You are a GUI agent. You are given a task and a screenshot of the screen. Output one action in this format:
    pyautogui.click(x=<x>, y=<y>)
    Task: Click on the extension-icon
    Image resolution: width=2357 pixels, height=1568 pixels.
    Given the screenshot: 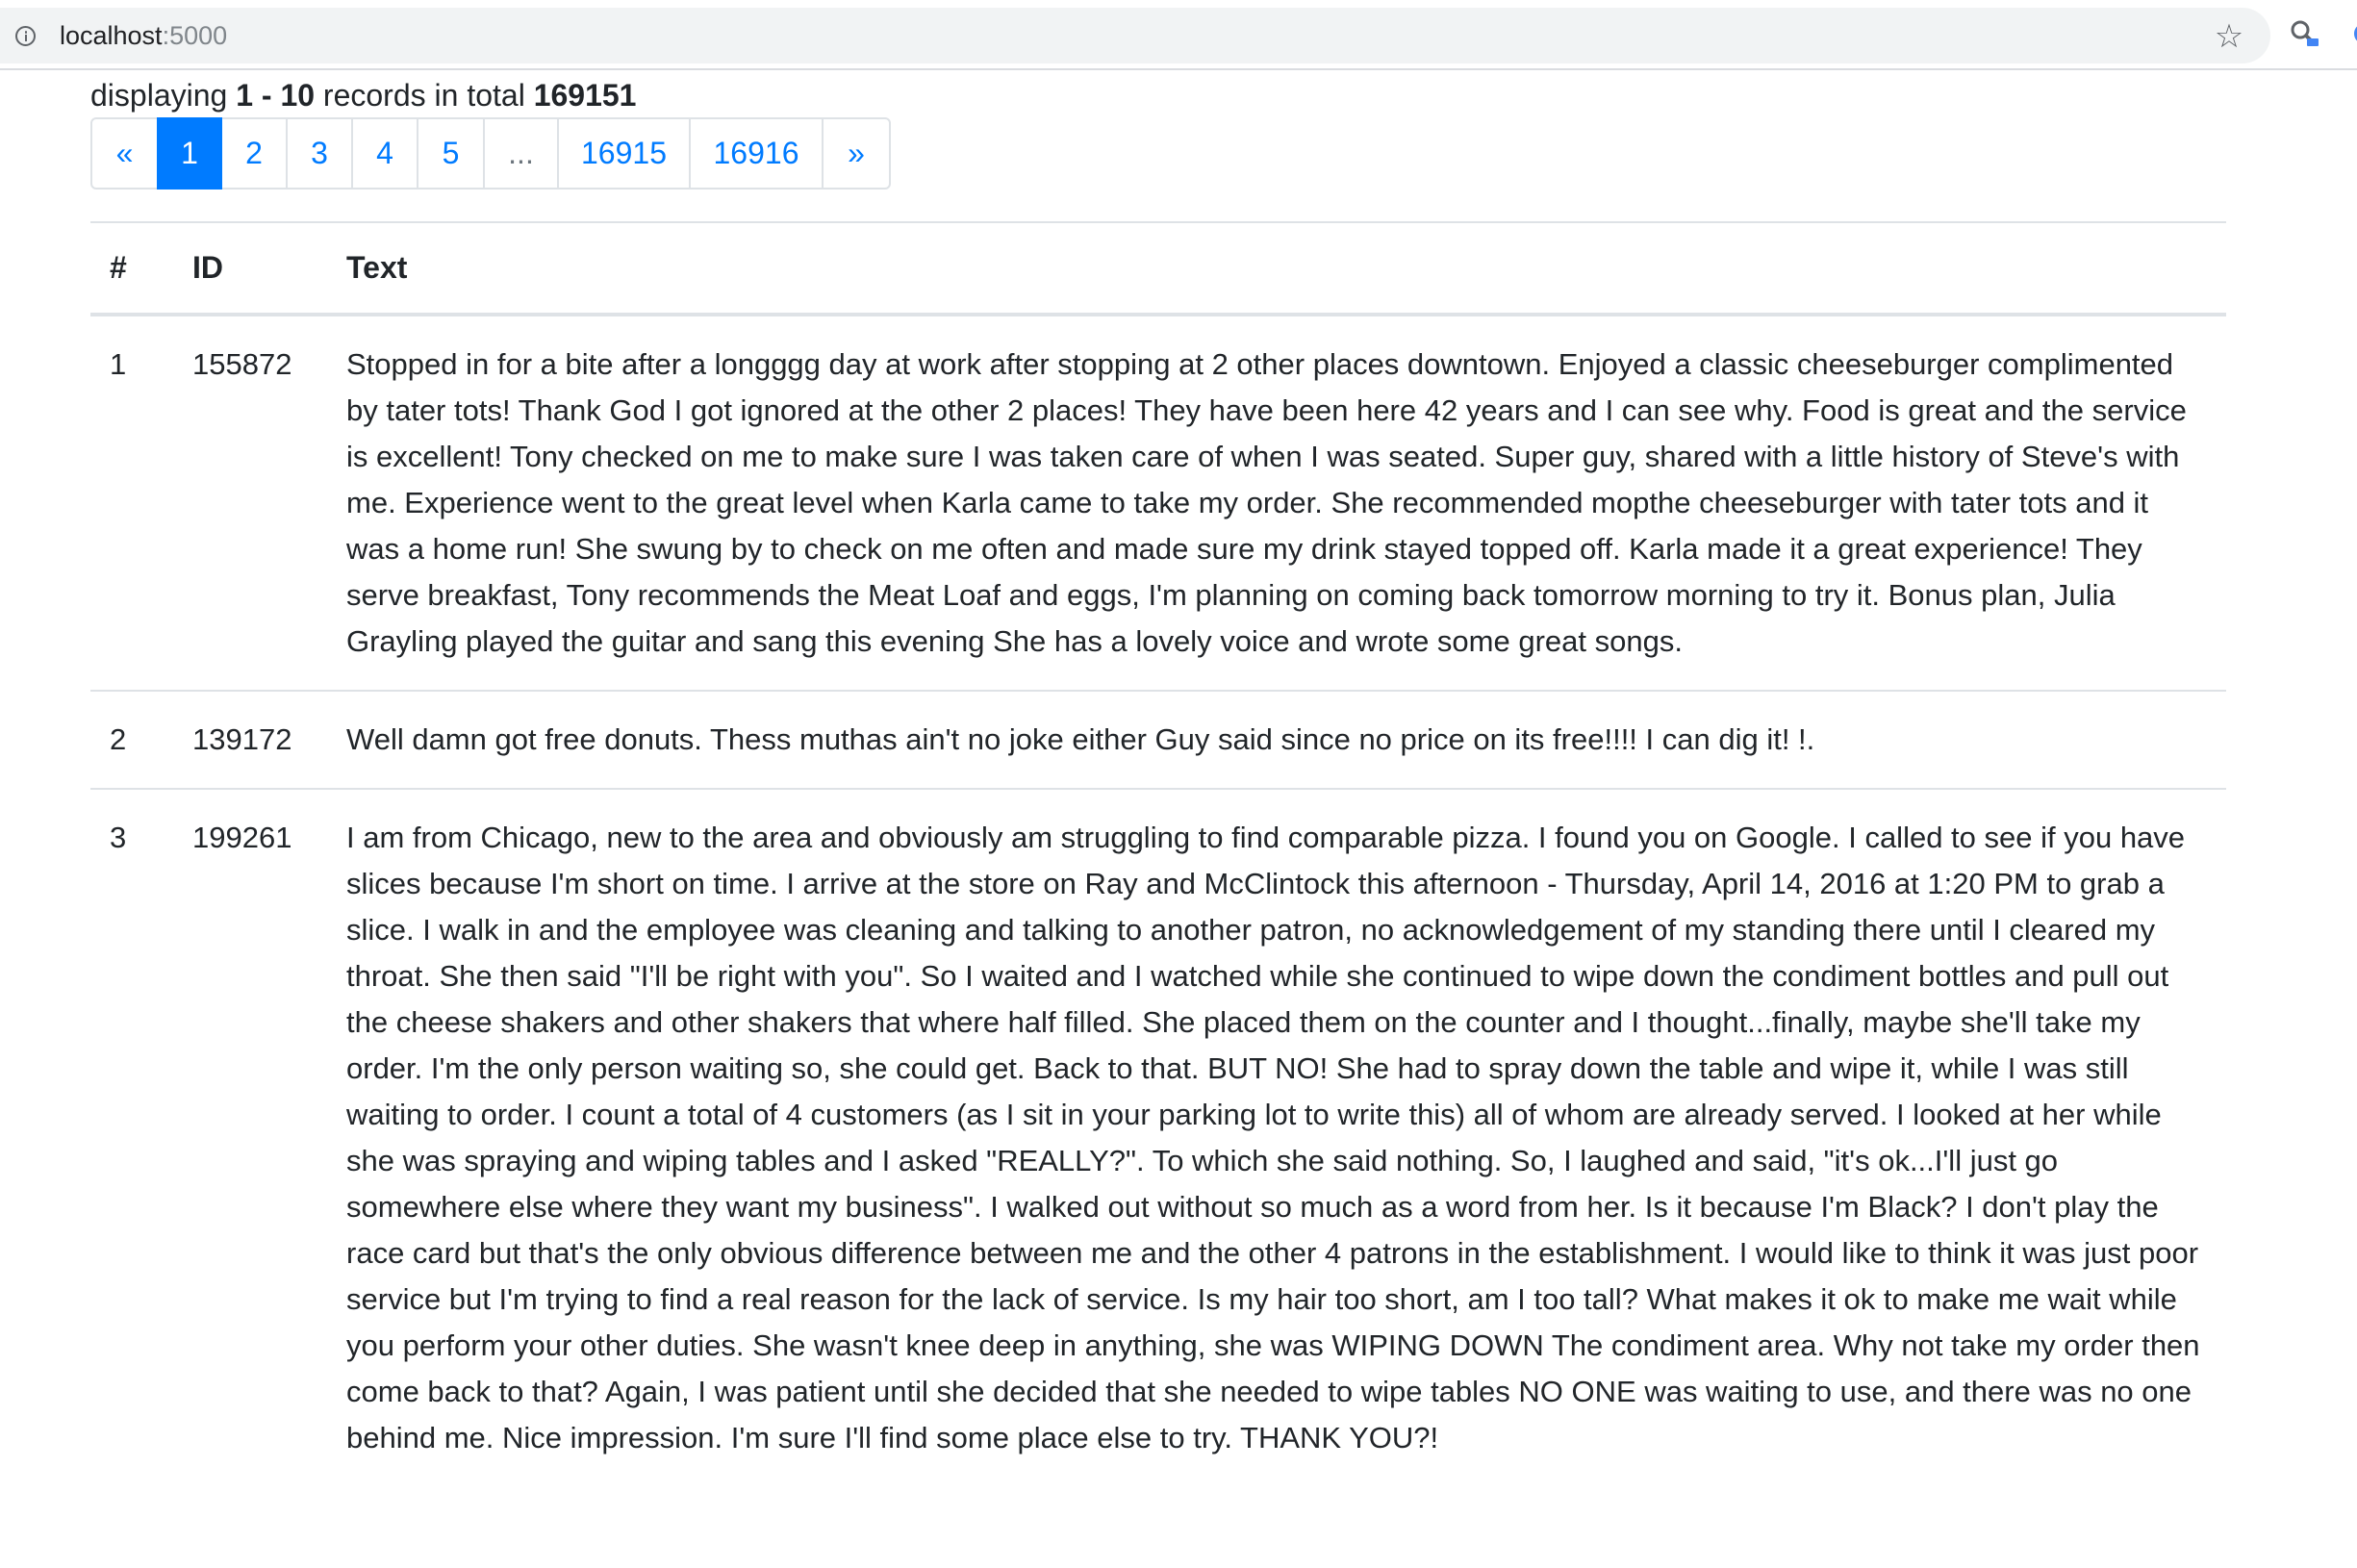 What is the action you would take?
    pyautogui.click(x=2304, y=33)
    